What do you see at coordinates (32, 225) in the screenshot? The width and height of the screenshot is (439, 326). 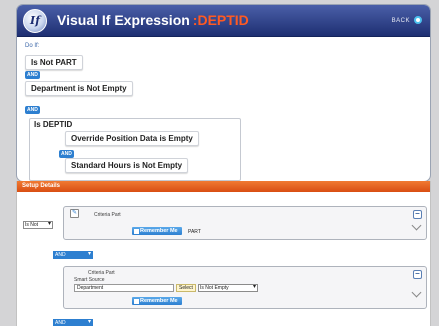 I see `operator-select-value: Is Not` at bounding box center [32, 225].